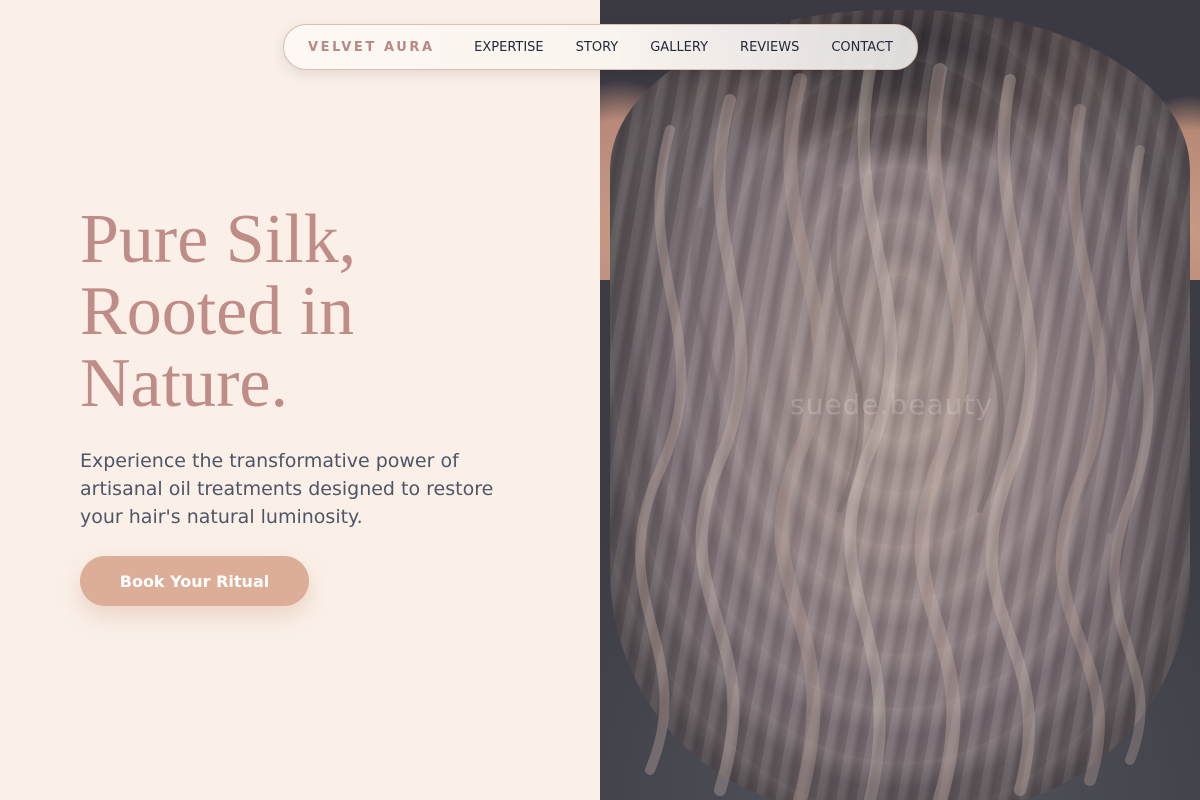 The height and width of the screenshot is (800, 1200). I want to click on nav-links: EXPERTISE STORY GALLERY REVIEWS CONTACT, so click(683, 47).